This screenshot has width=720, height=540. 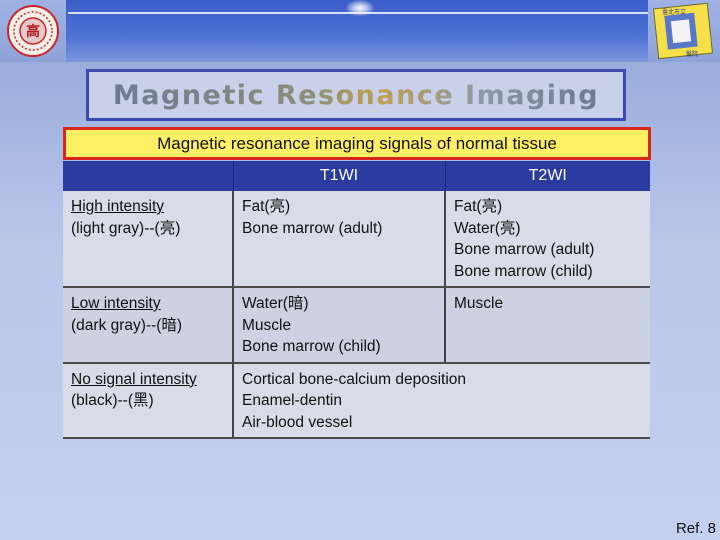 What do you see at coordinates (116, 303) in the screenshot?
I see `row-label-line: Low intensity` at bounding box center [116, 303].